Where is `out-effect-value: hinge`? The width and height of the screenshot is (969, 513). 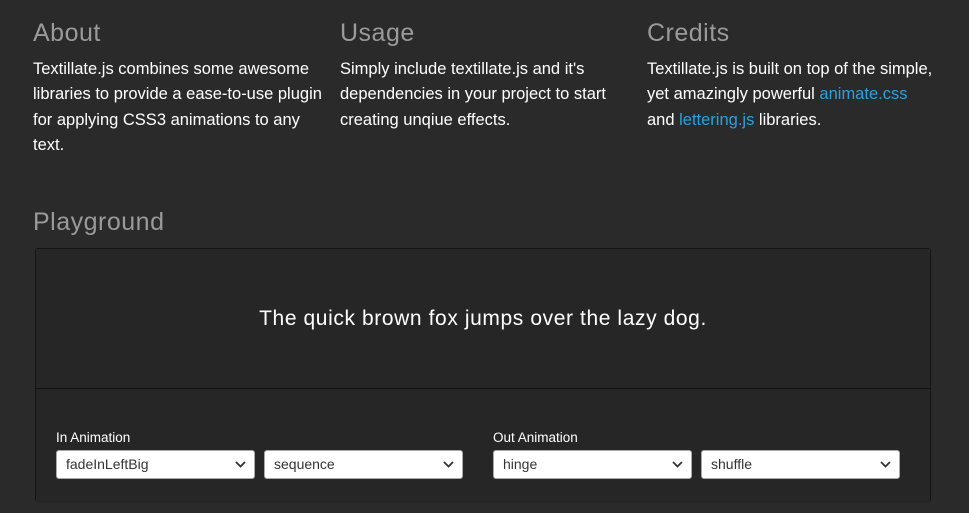 out-effect-value: hinge is located at coordinates (520, 464).